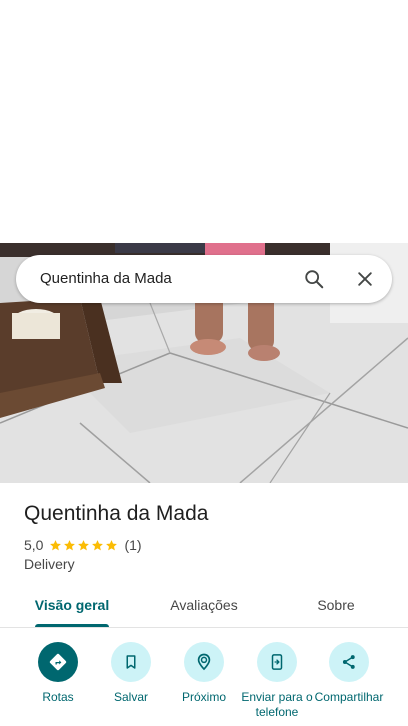 Image resolution: width=408 pixels, height=726 pixels. I want to click on directions-icon, so click(58, 662).